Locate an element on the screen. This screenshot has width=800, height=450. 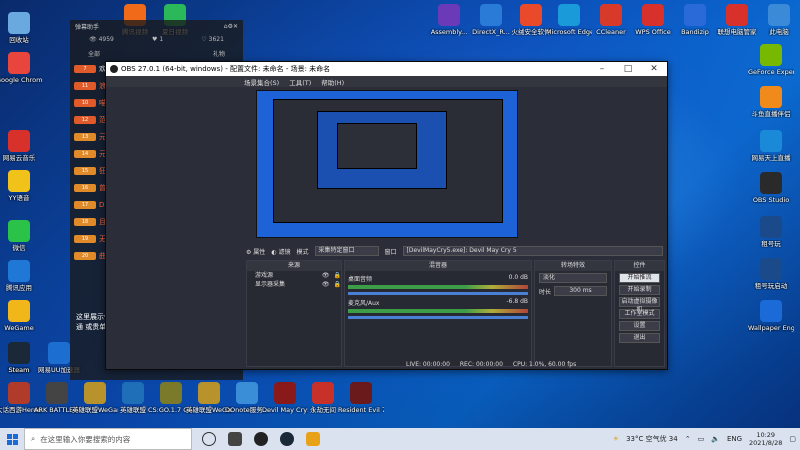
desktop-icon: 腾讯应用 is located at coordinates (21, 276).